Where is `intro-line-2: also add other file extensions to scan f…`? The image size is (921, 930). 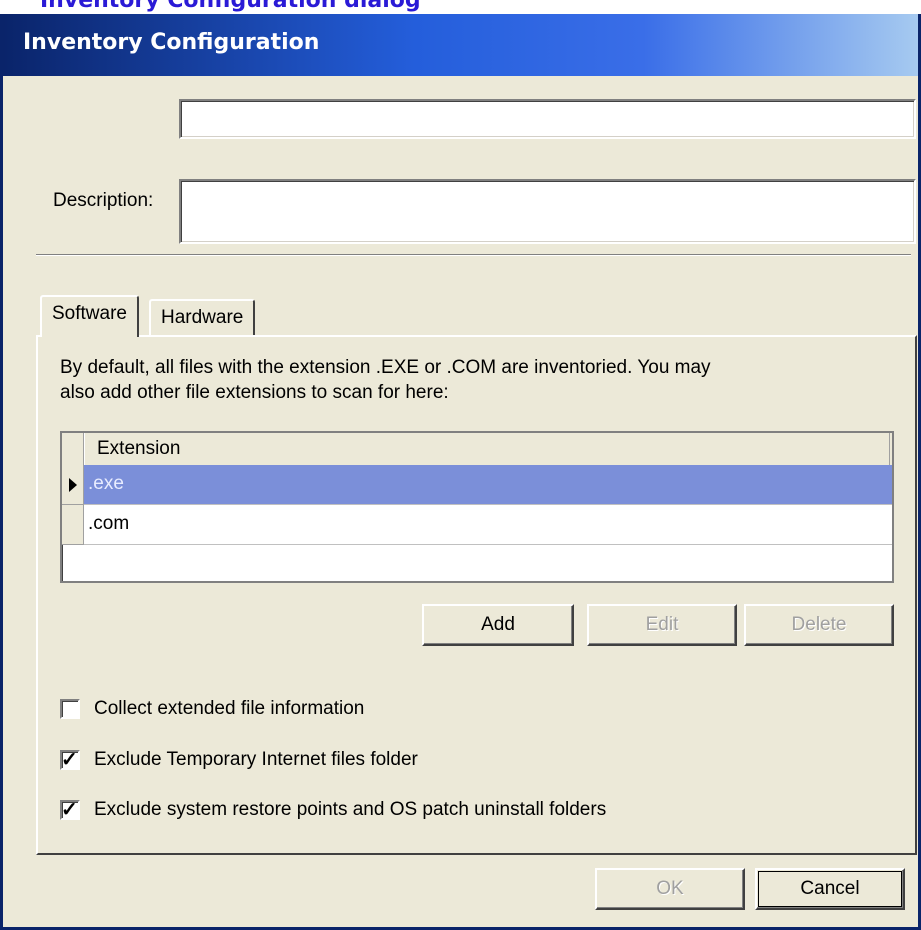
intro-line-2: also add other file extensions to scan f… is located at coordinates (254, 392).